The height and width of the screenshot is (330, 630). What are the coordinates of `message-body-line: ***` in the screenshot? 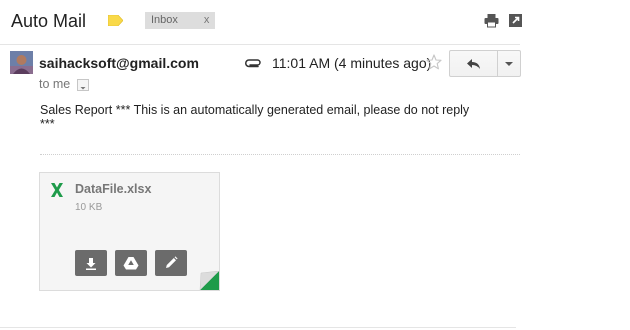 It's located at (47, 124).